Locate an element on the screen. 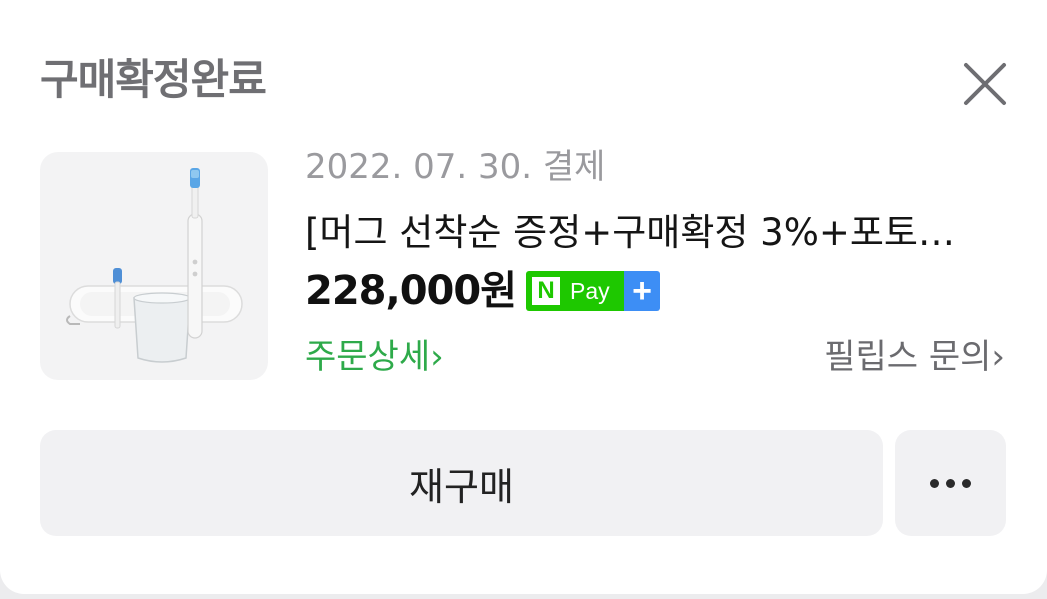 The width and height of the screenshot is (1047, 599). more-options-button is located at coordinates (950, 483).